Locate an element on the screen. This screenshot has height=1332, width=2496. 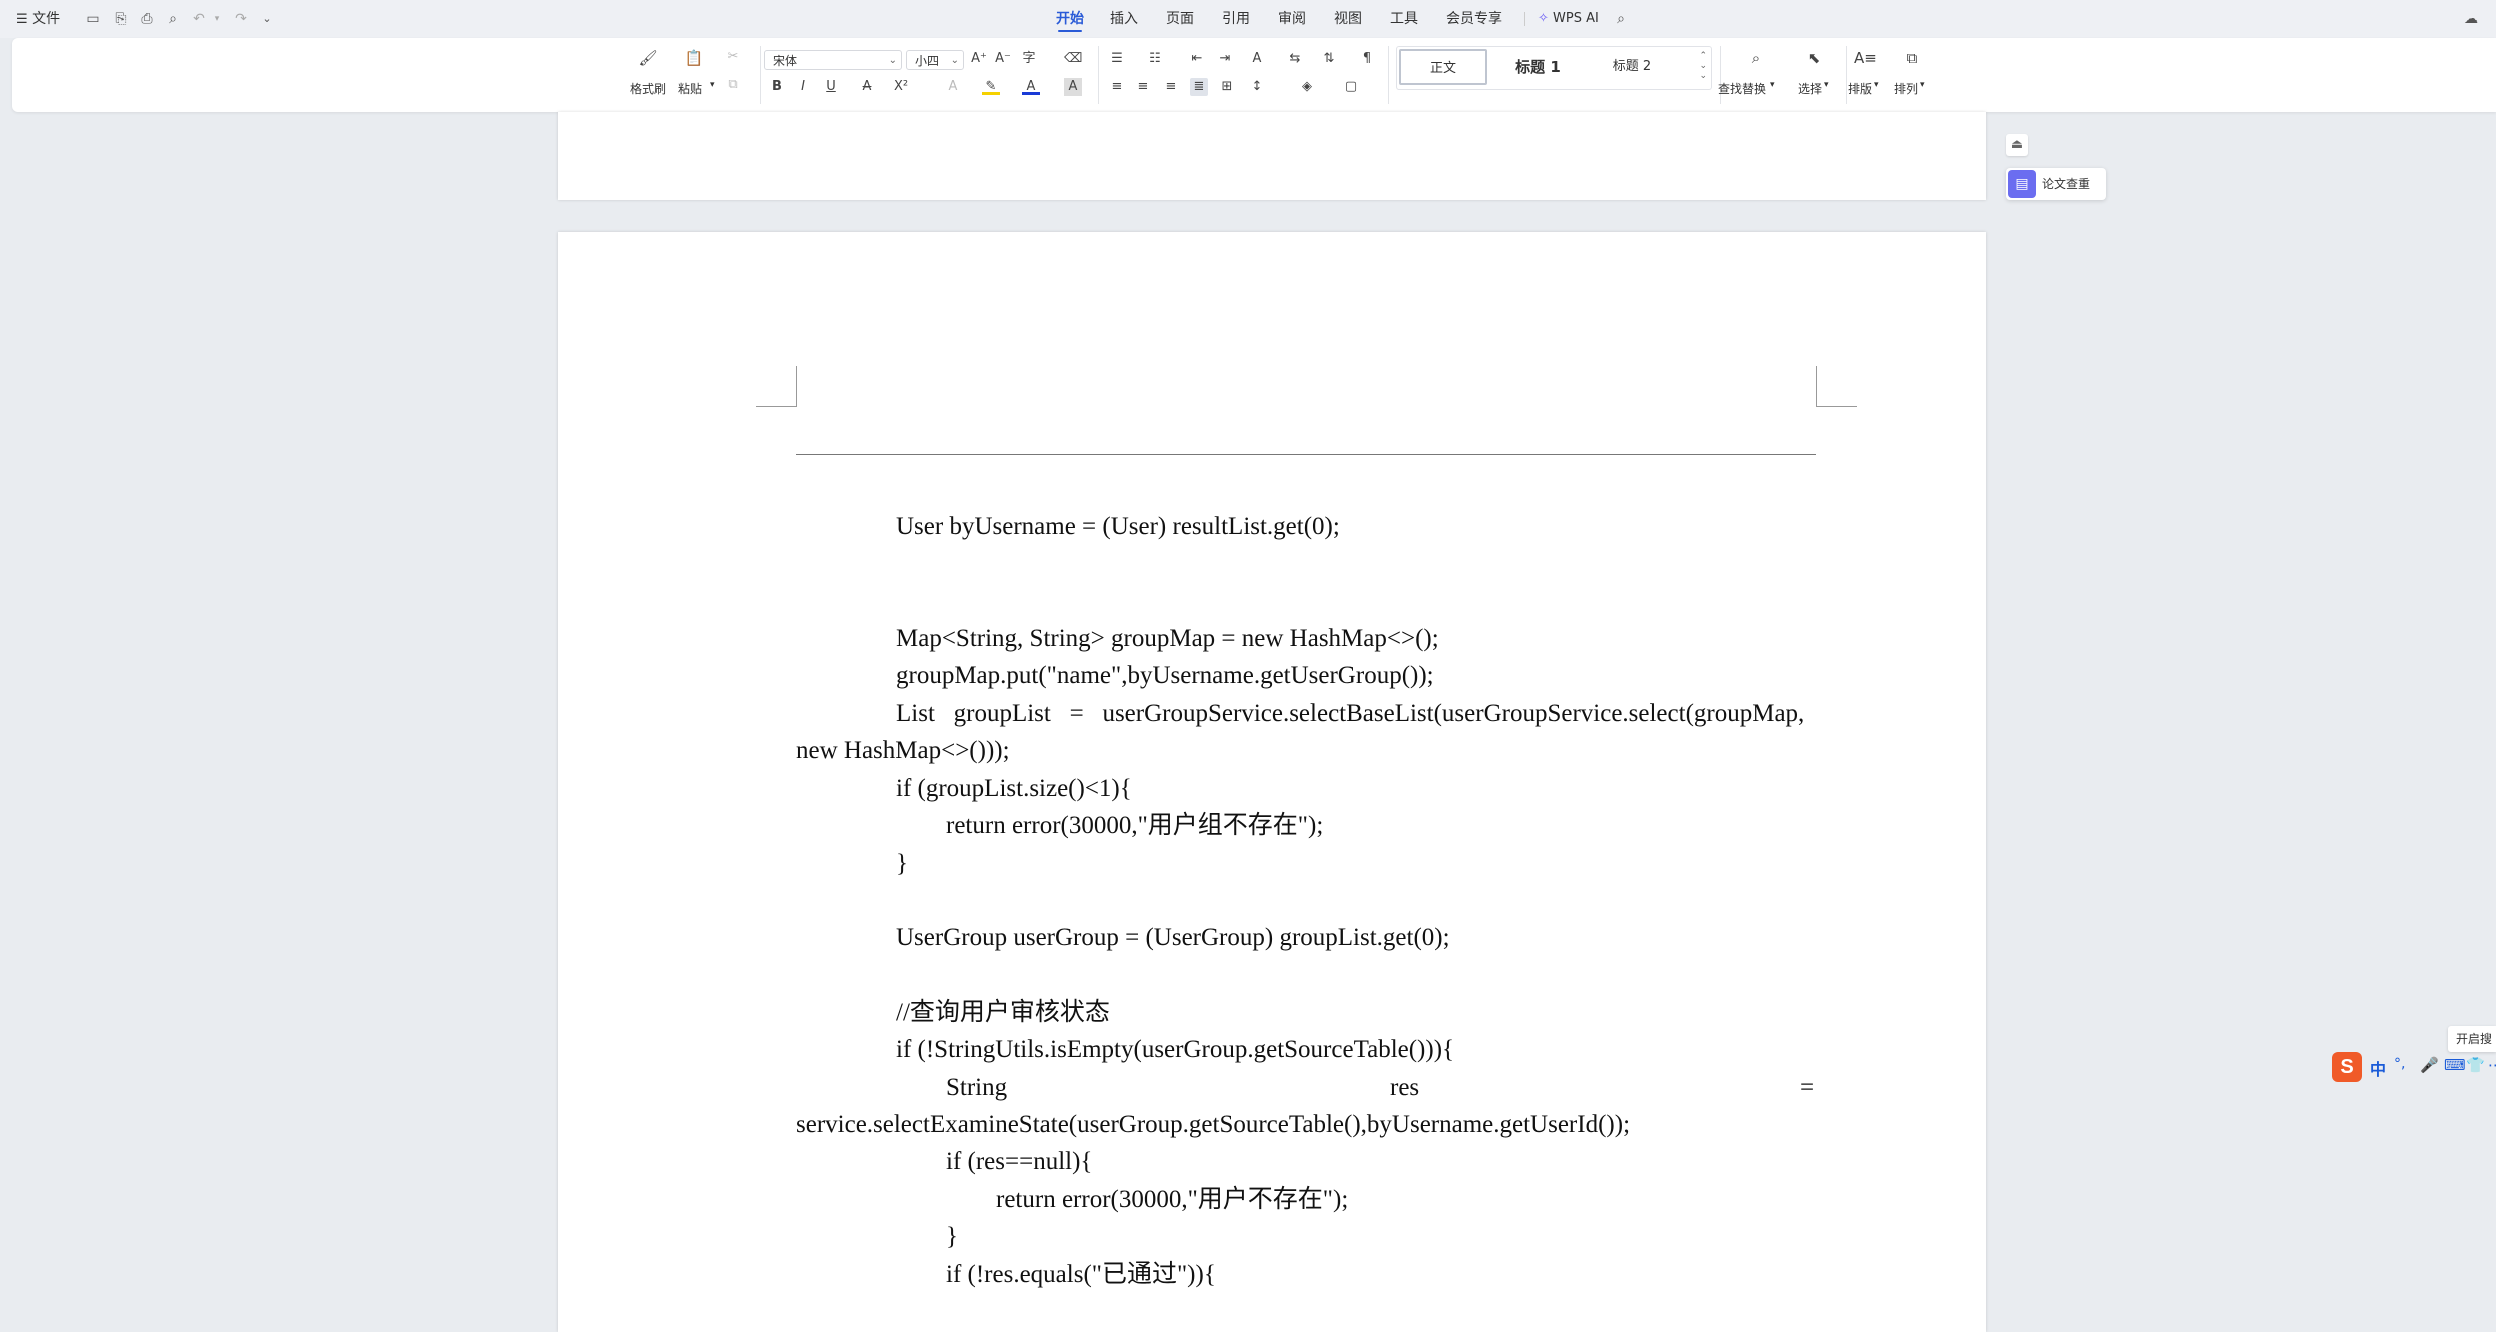
line-spacing-icon: ↕ is located at coordinates (1257, 87).